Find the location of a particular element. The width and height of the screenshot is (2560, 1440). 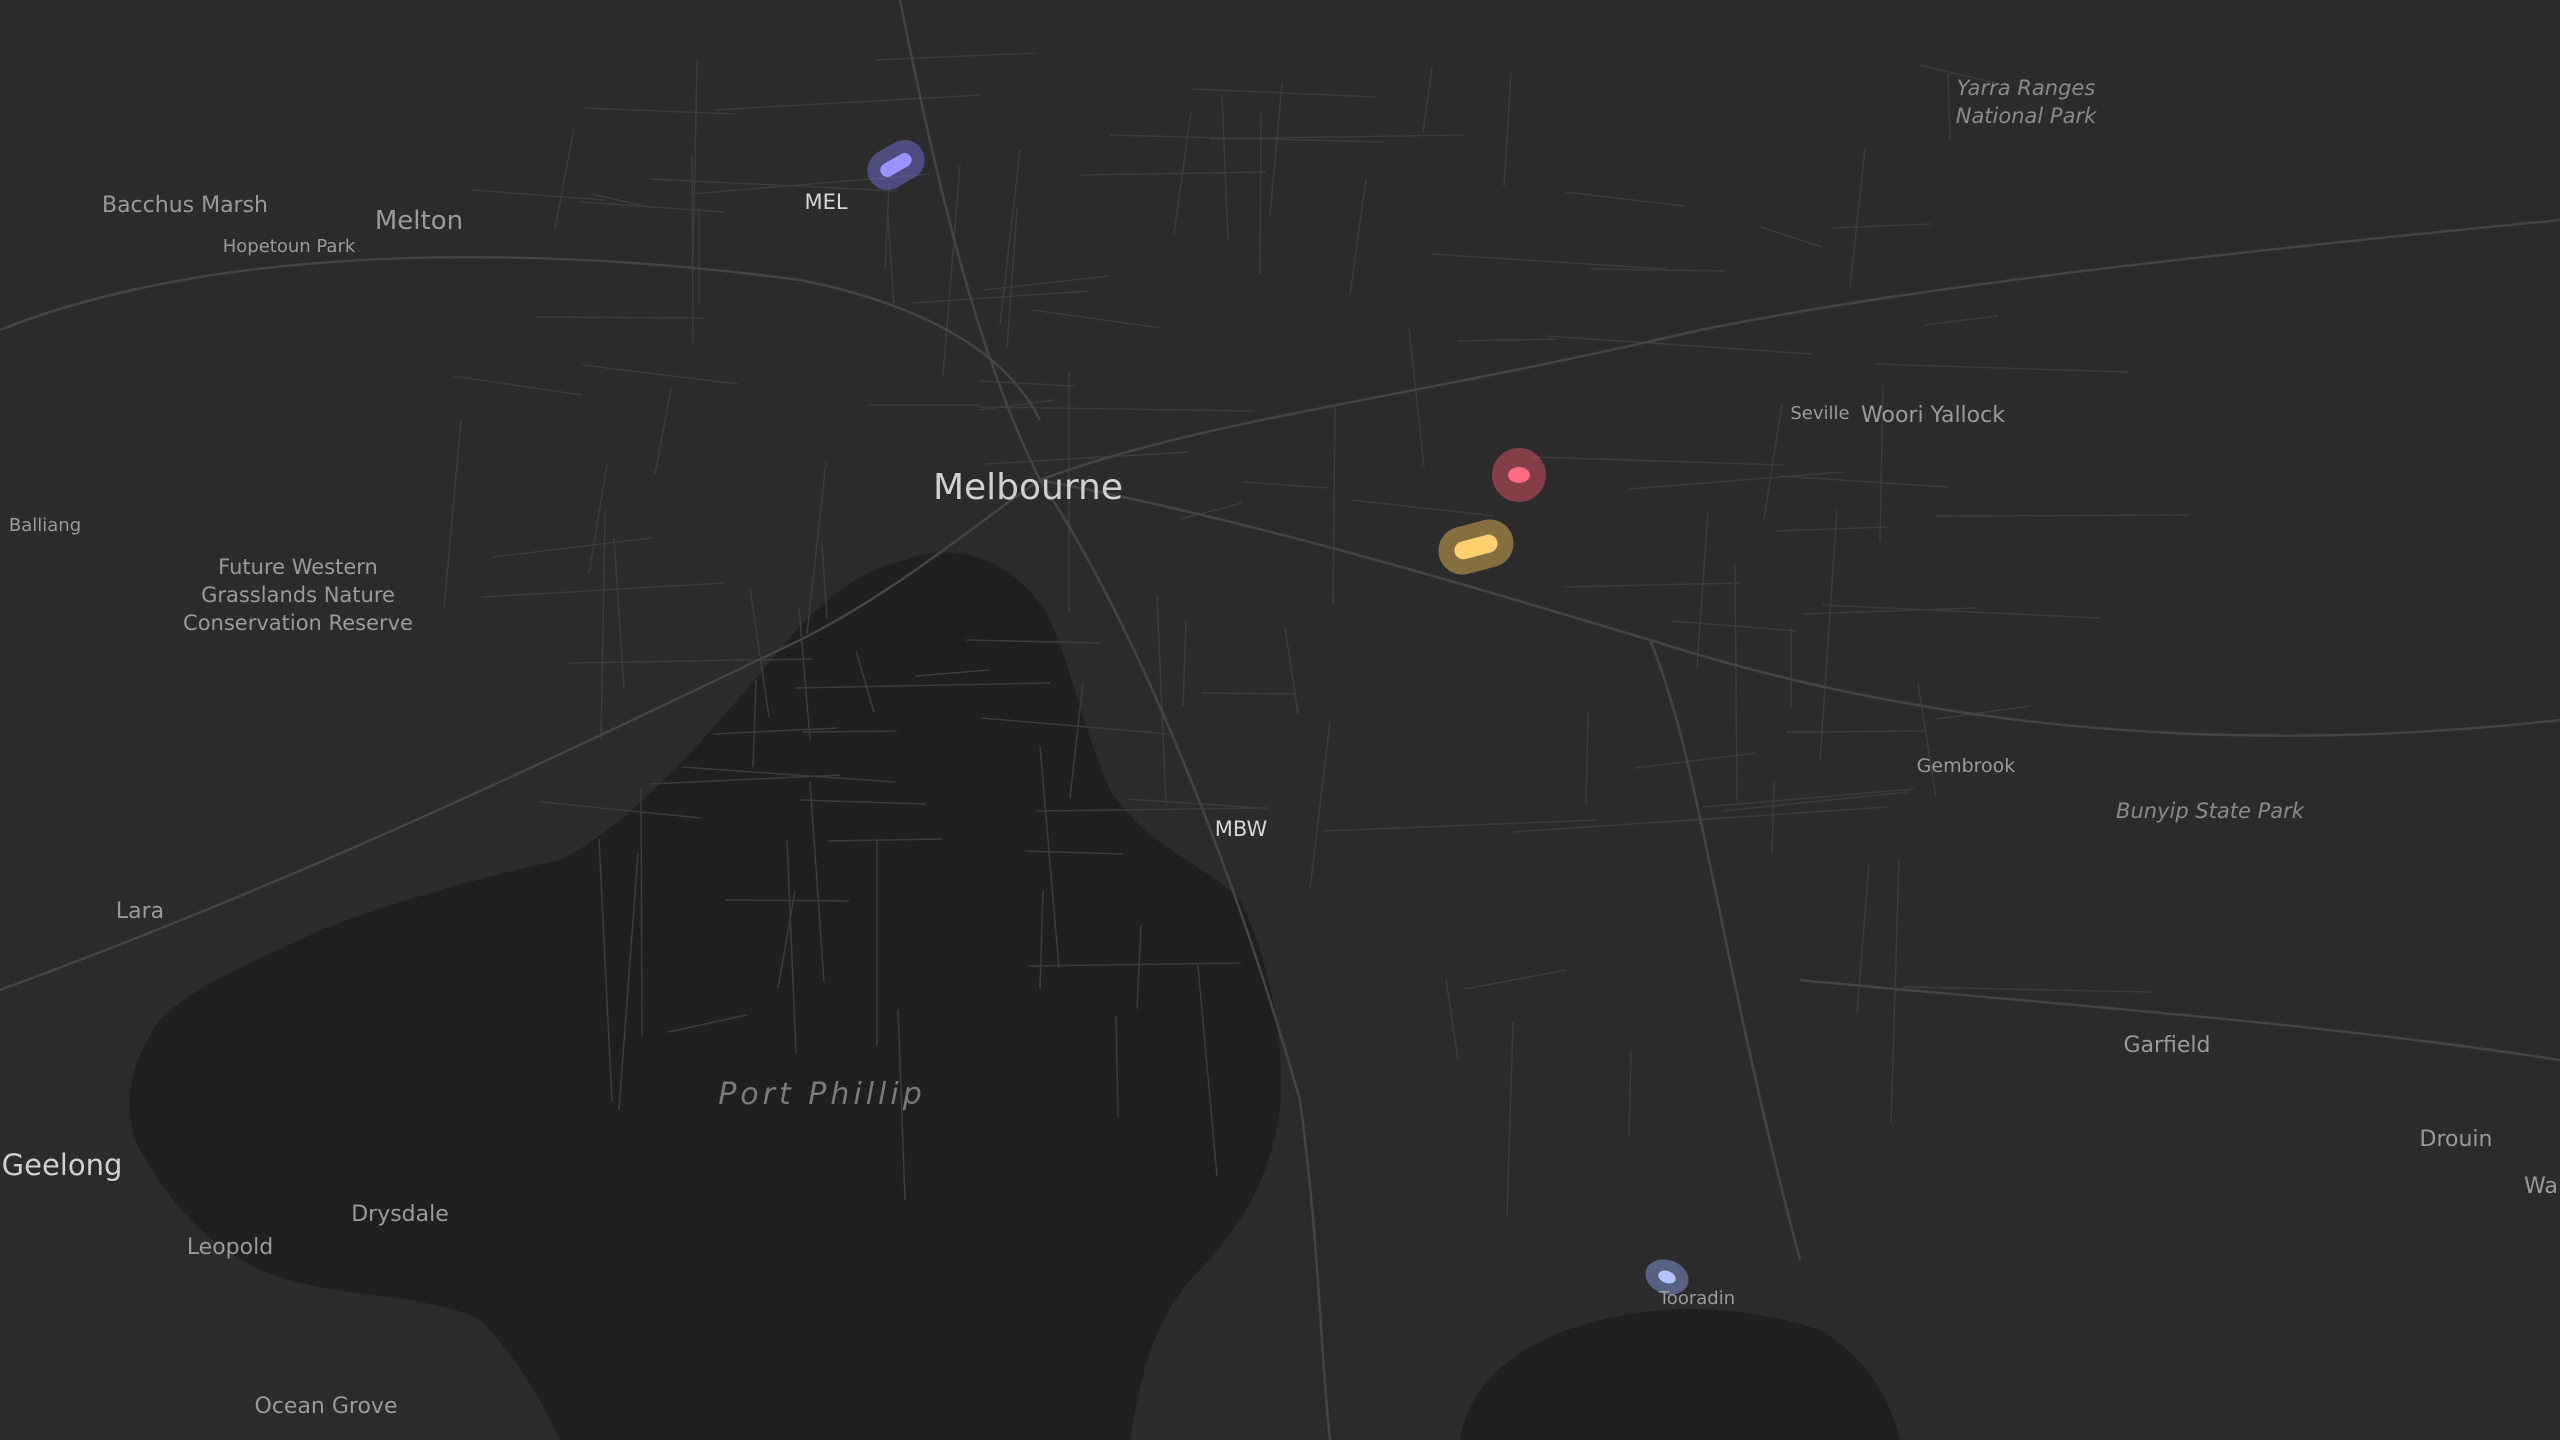

label-lara: Lara is located at coordinates (140, 911).